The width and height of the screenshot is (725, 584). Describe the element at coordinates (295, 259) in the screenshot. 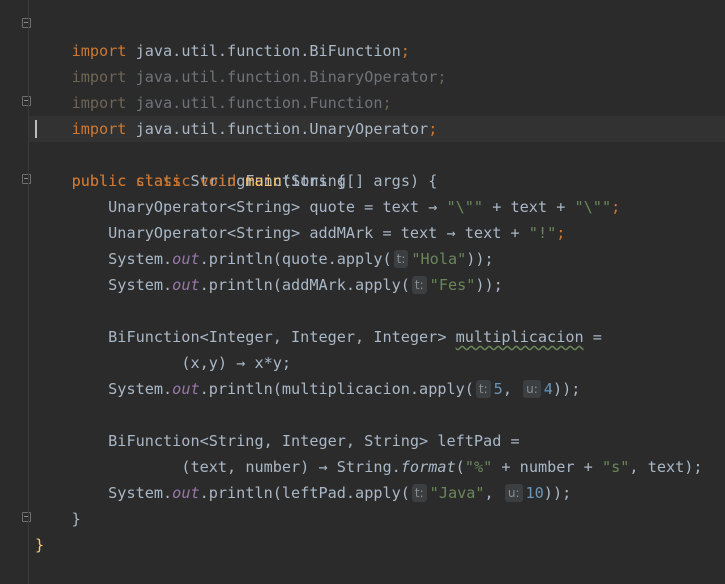

I see `code-text: .println(quote.apply(` at that location.